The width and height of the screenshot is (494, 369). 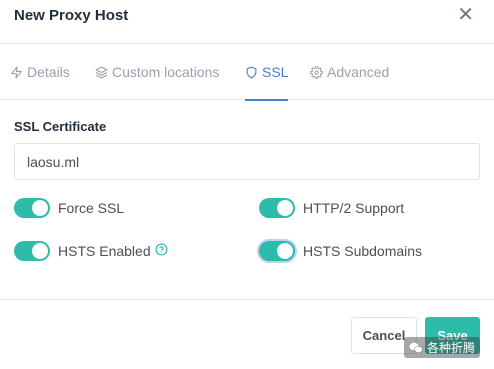 I want to click on force-ssl-toggle: Force SSL, so click(x=69, y=208).